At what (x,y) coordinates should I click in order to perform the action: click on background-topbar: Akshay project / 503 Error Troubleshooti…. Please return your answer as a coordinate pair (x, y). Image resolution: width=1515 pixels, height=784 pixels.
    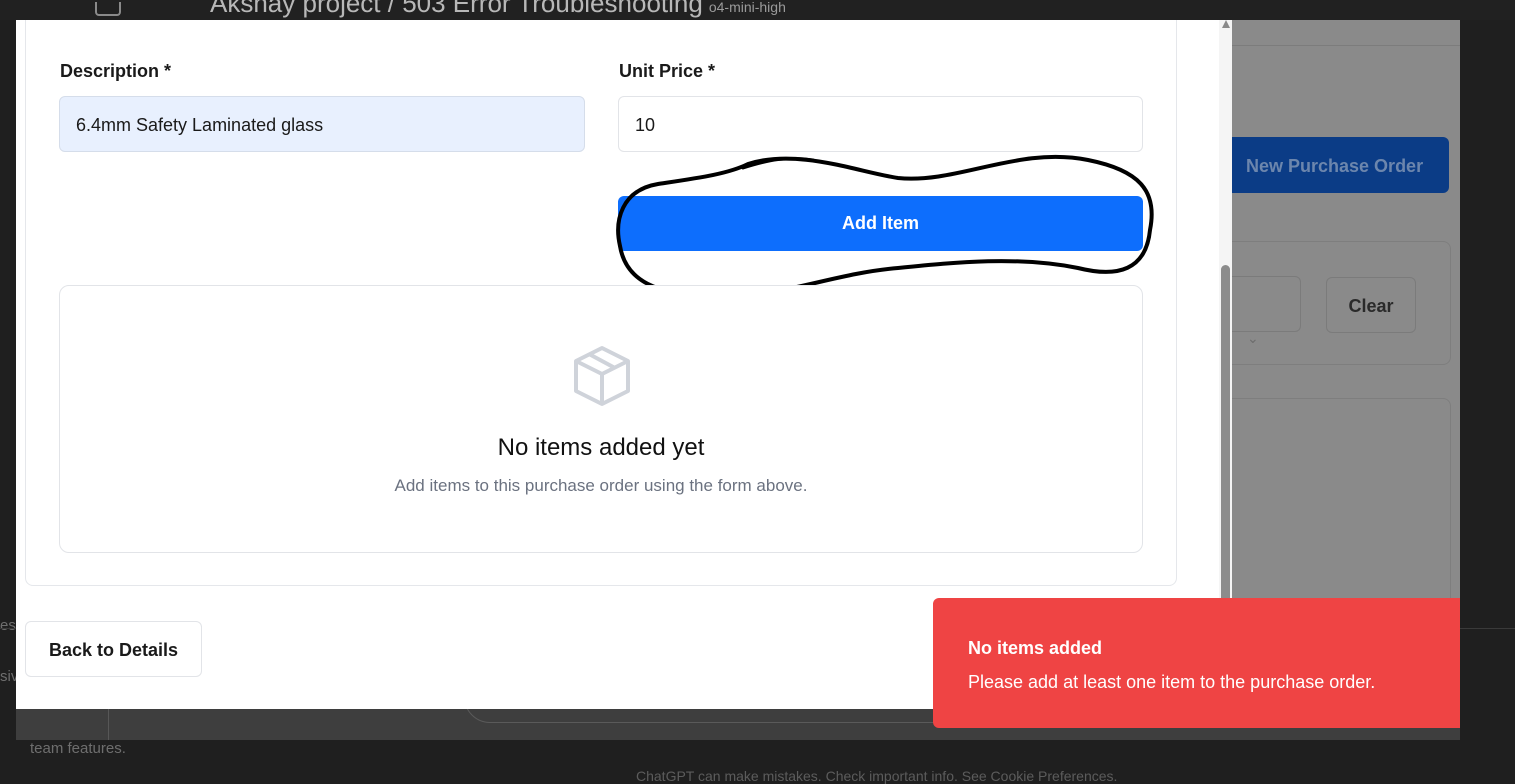
    Looking at the image, I should click on (757, 10).